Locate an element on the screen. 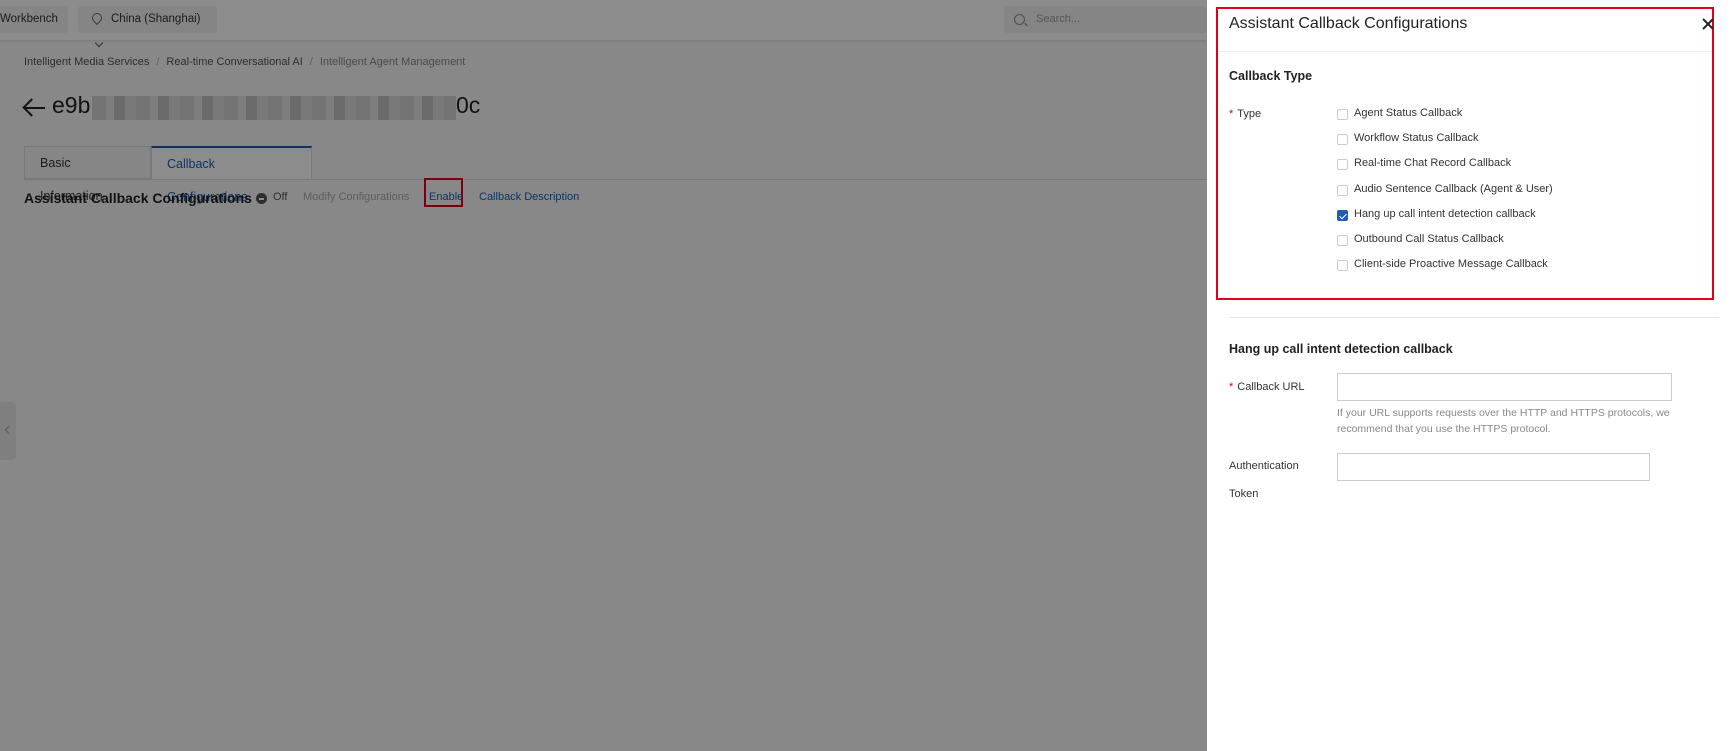  drawer-title: Assistant Callback Configurations is located at coordinates (1348, 23).